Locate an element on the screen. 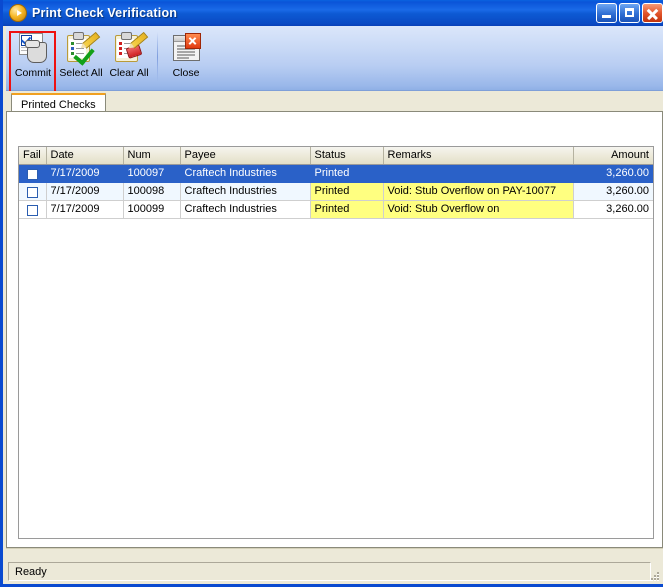 The width and height of the screenshot is (663, 587). maximize-button is located at coordinates (629, 13).